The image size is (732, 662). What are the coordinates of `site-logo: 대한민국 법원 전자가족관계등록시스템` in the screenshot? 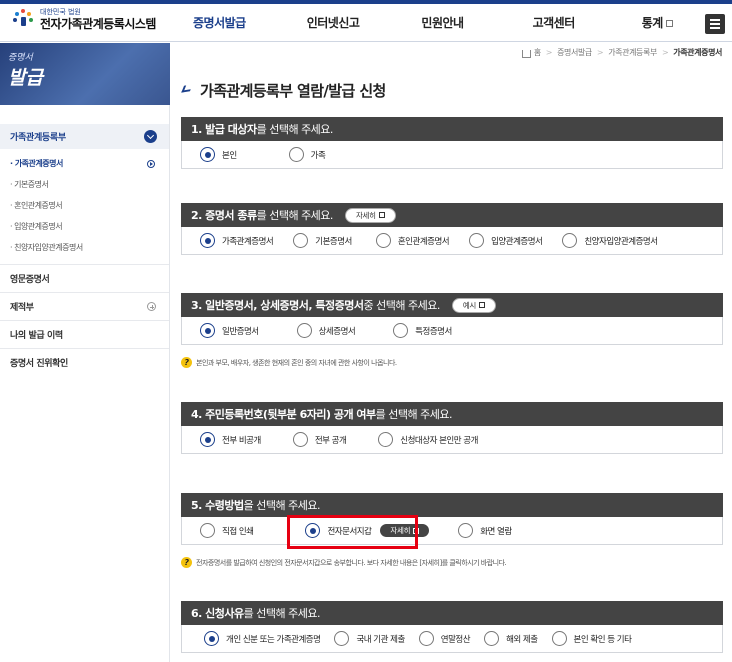 It's located at (84, 19).